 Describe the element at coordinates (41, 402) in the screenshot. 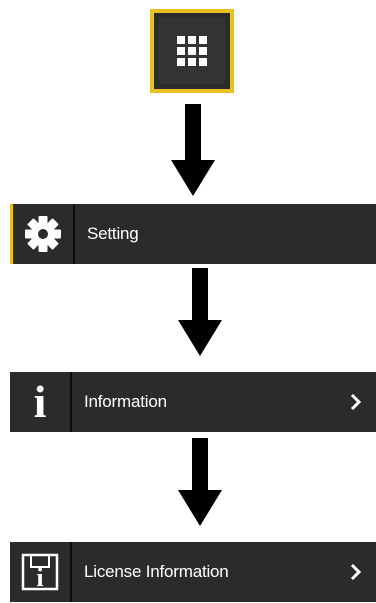

I see `info-icon: i` at that location.